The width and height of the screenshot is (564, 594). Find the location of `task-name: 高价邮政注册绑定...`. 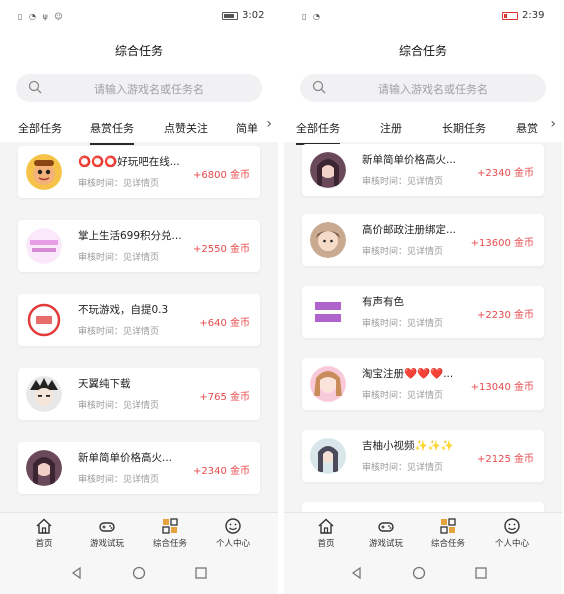

task-name: 高价邮政注册绑定... is located at coordinates (409, 230).